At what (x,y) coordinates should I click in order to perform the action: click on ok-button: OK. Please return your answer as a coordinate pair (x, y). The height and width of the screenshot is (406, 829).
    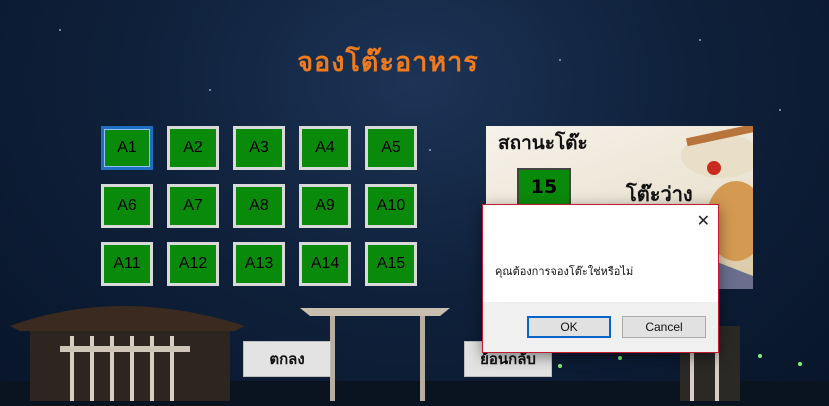
    Looking at the image, I should click on (569, 327).